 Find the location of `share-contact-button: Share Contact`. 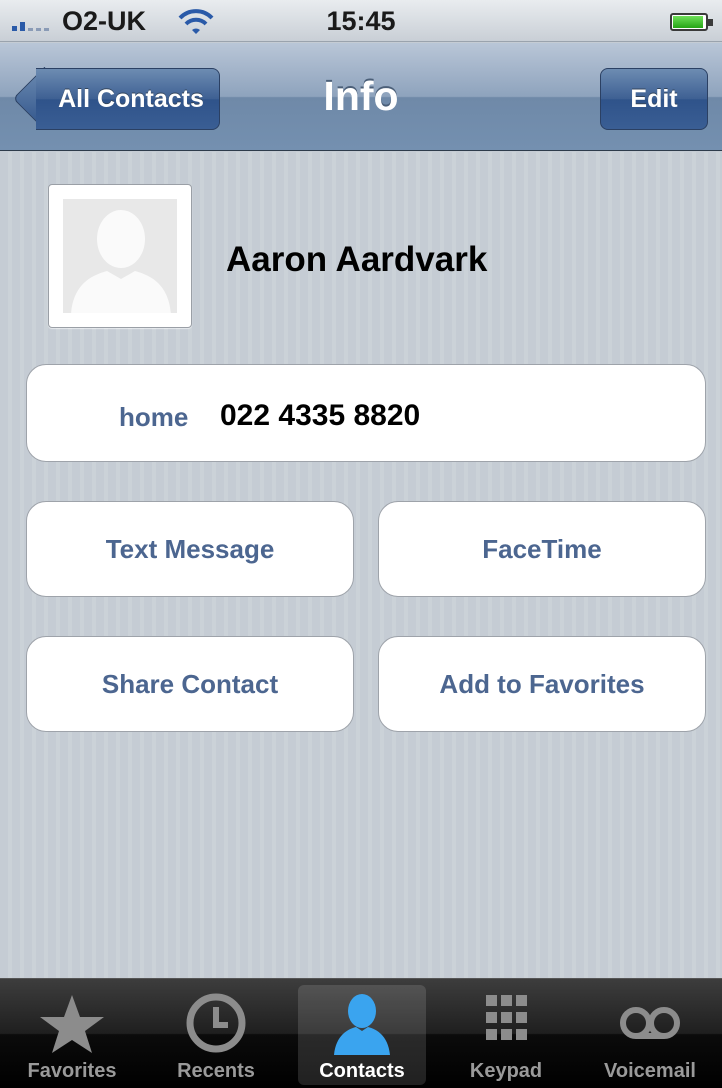

share-contact-button: Share Contact is located at coordinates (190, 684).